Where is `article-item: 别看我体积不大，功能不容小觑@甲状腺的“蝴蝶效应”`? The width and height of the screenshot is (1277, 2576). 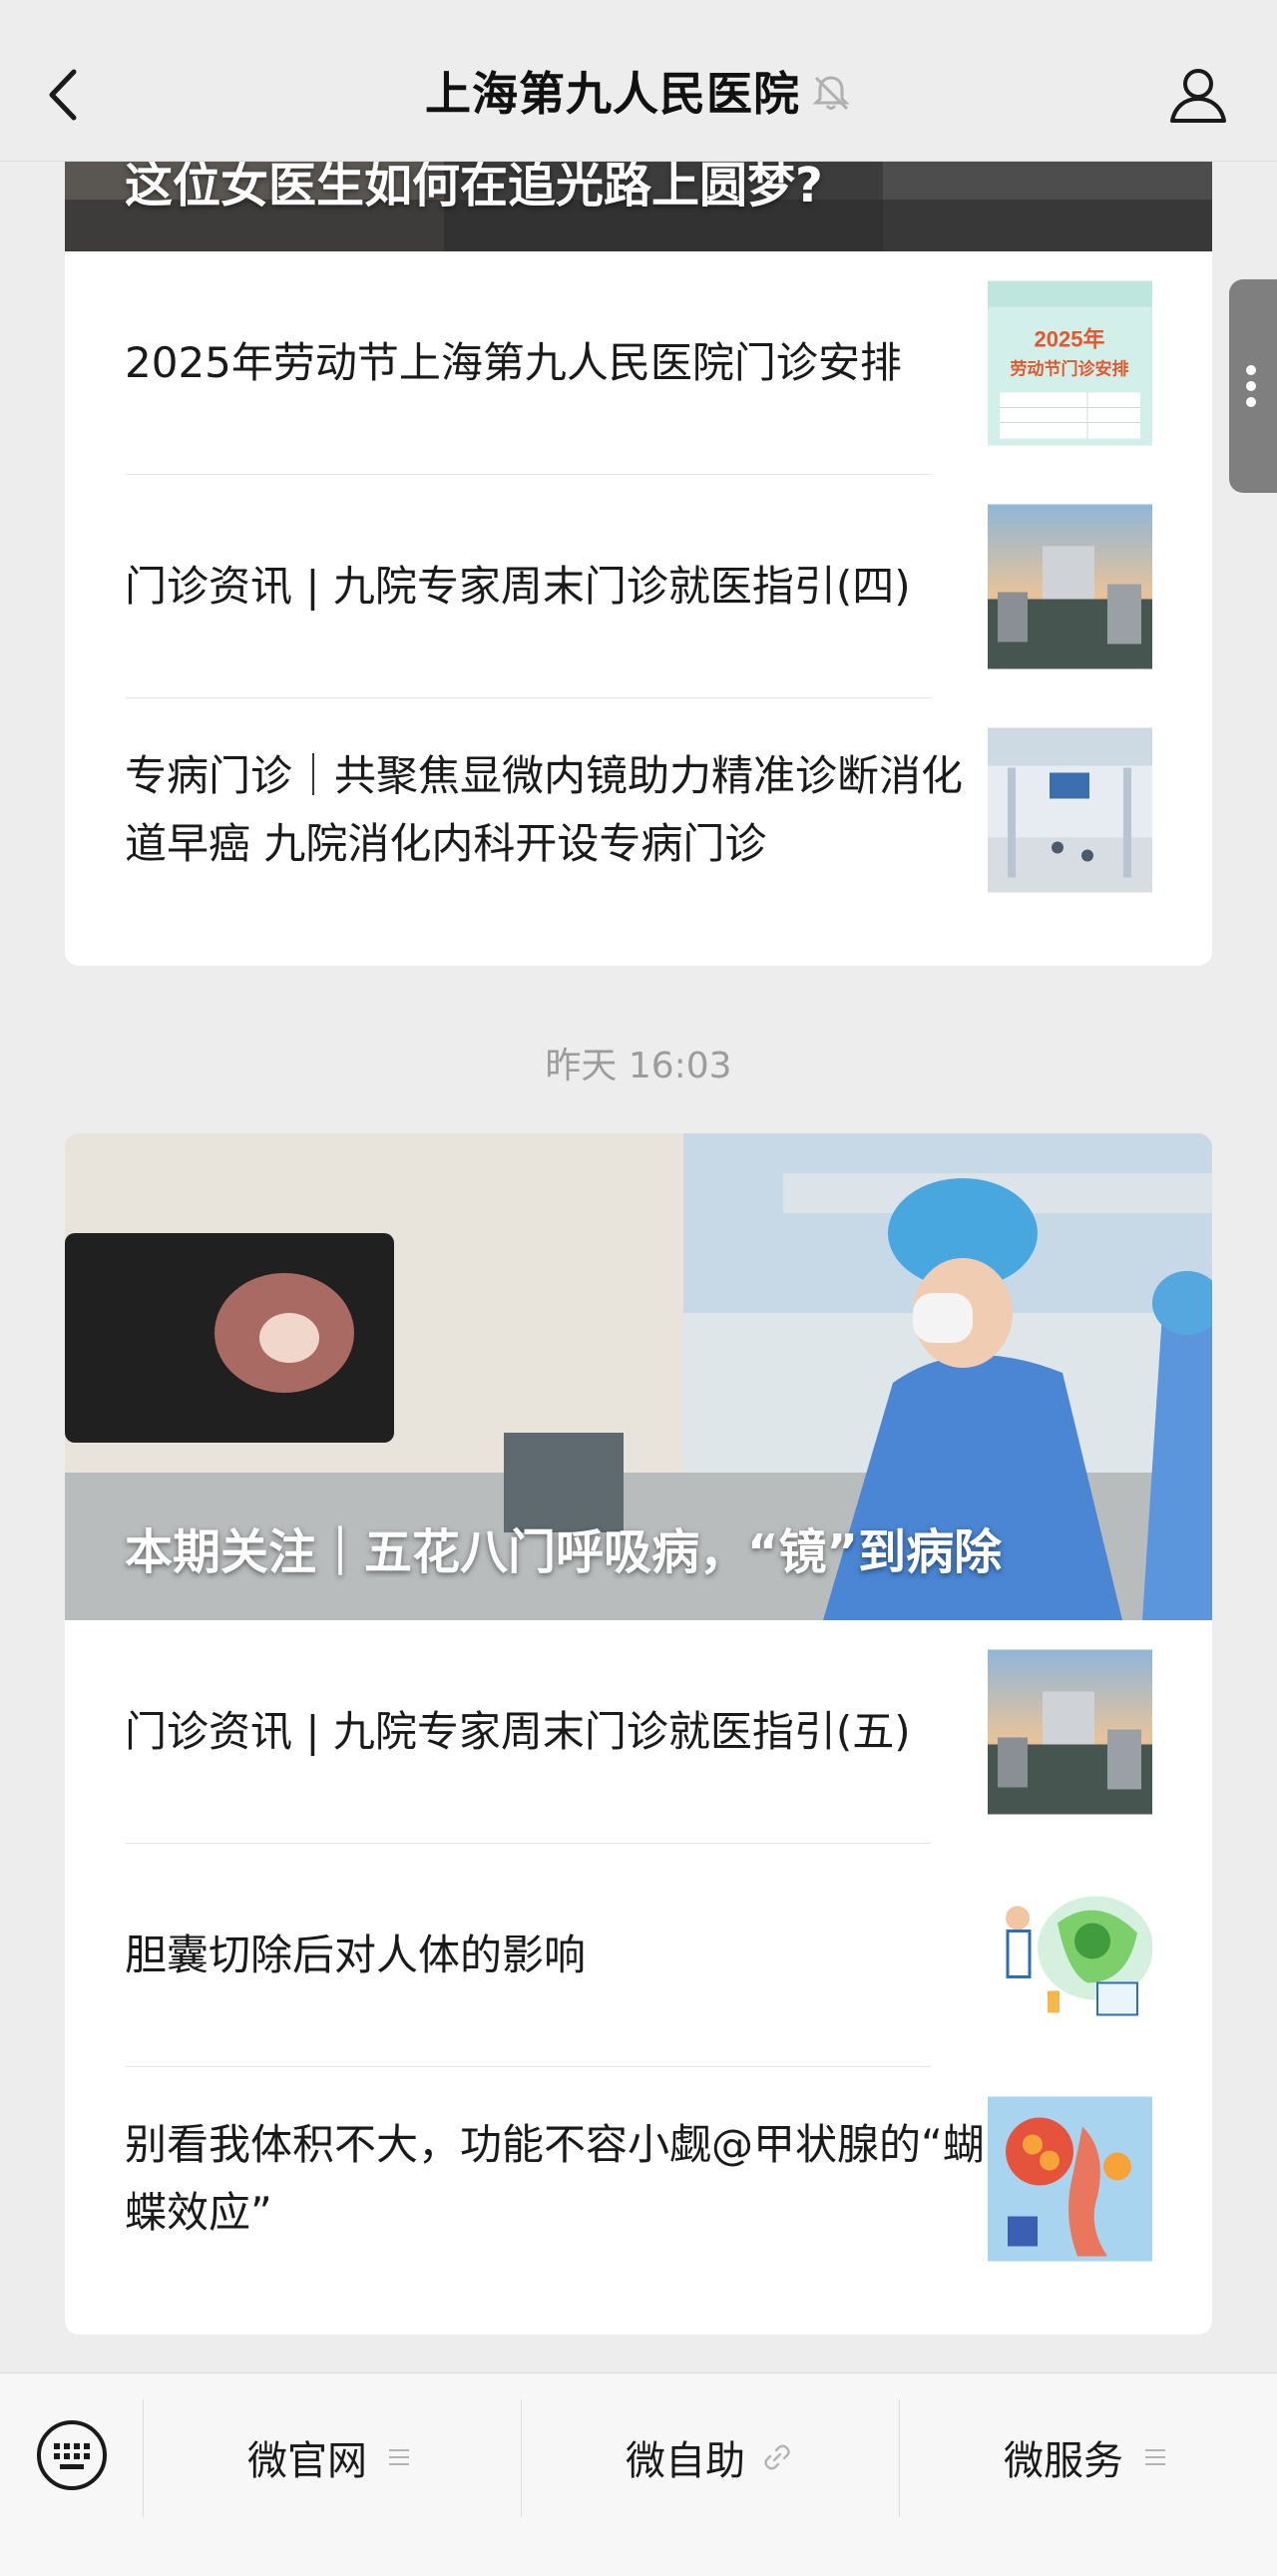 article-item: 别看我体积不大，功能不容小觑@甲状腺的“蝴蝶效应” is located at coordinates (638, 2179).